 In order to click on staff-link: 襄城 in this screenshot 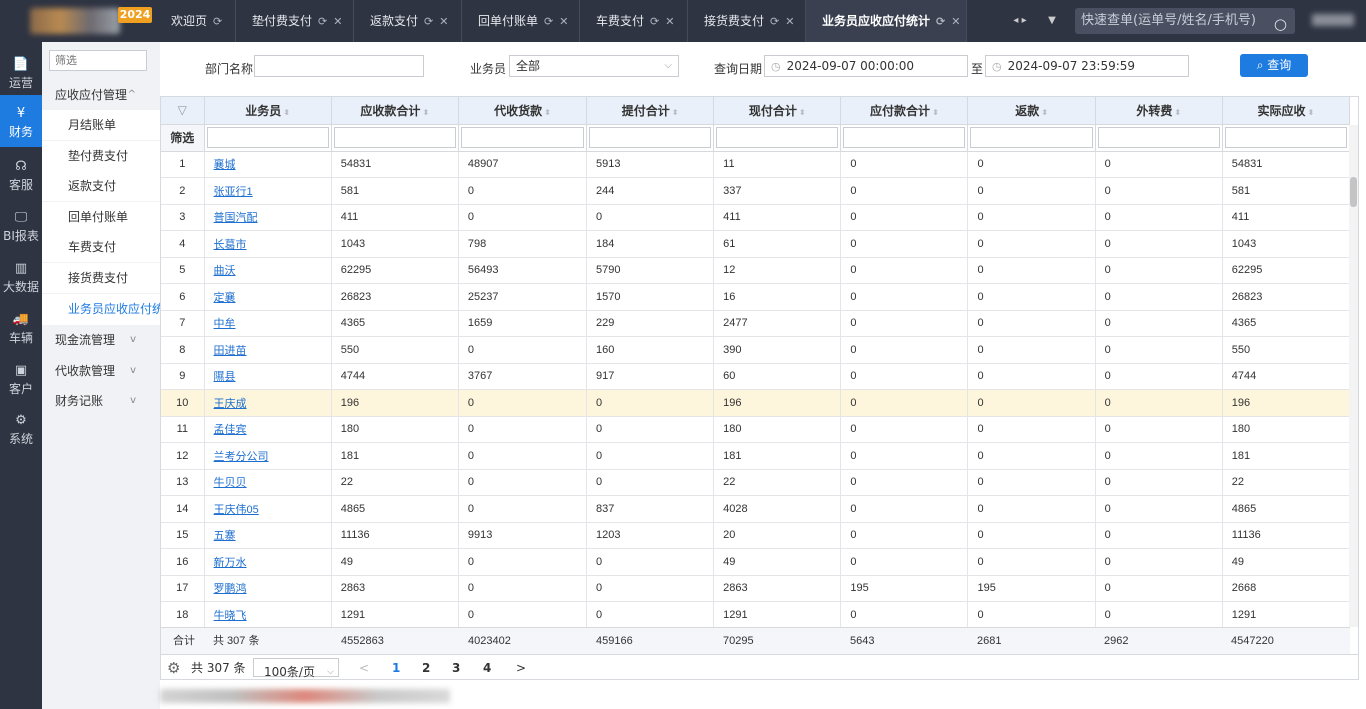, I will do `click(225, 165)`.